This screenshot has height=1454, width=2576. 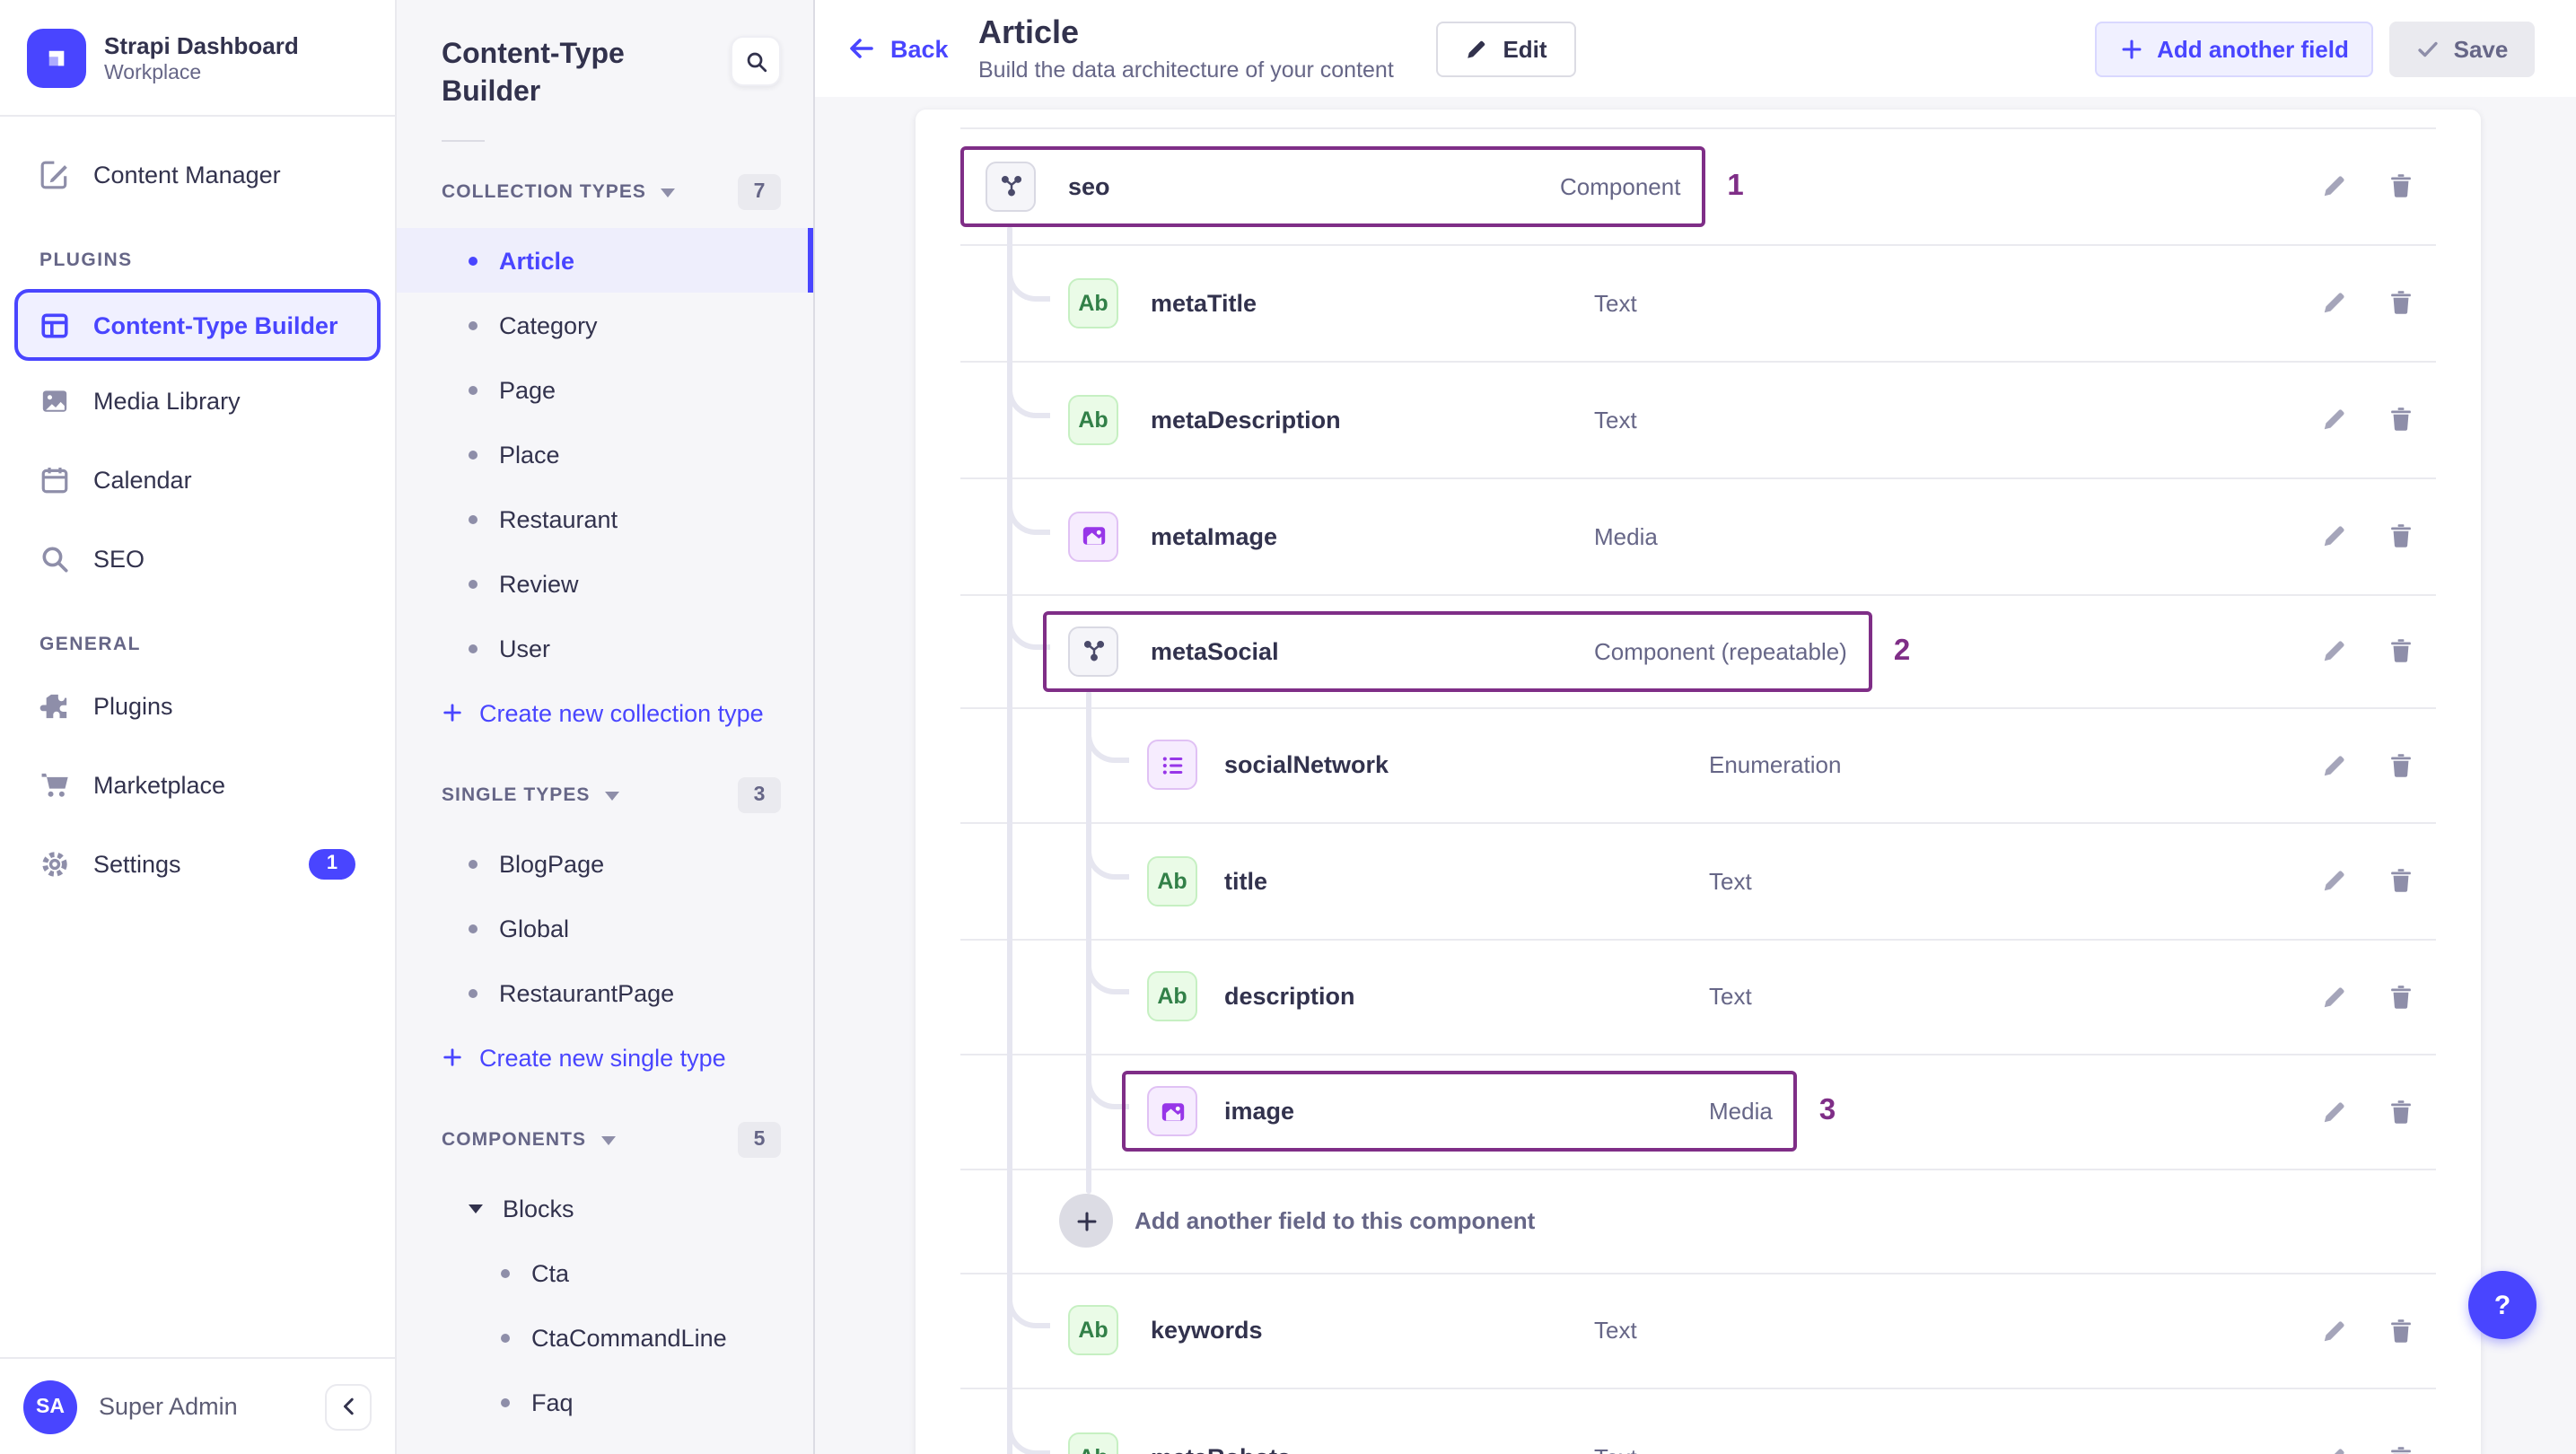 What do you see at coordinates (605, 712) in the screenshot?
I see `create-create-new-collection-type: Create new collection type` at bounding box center [605, 712].